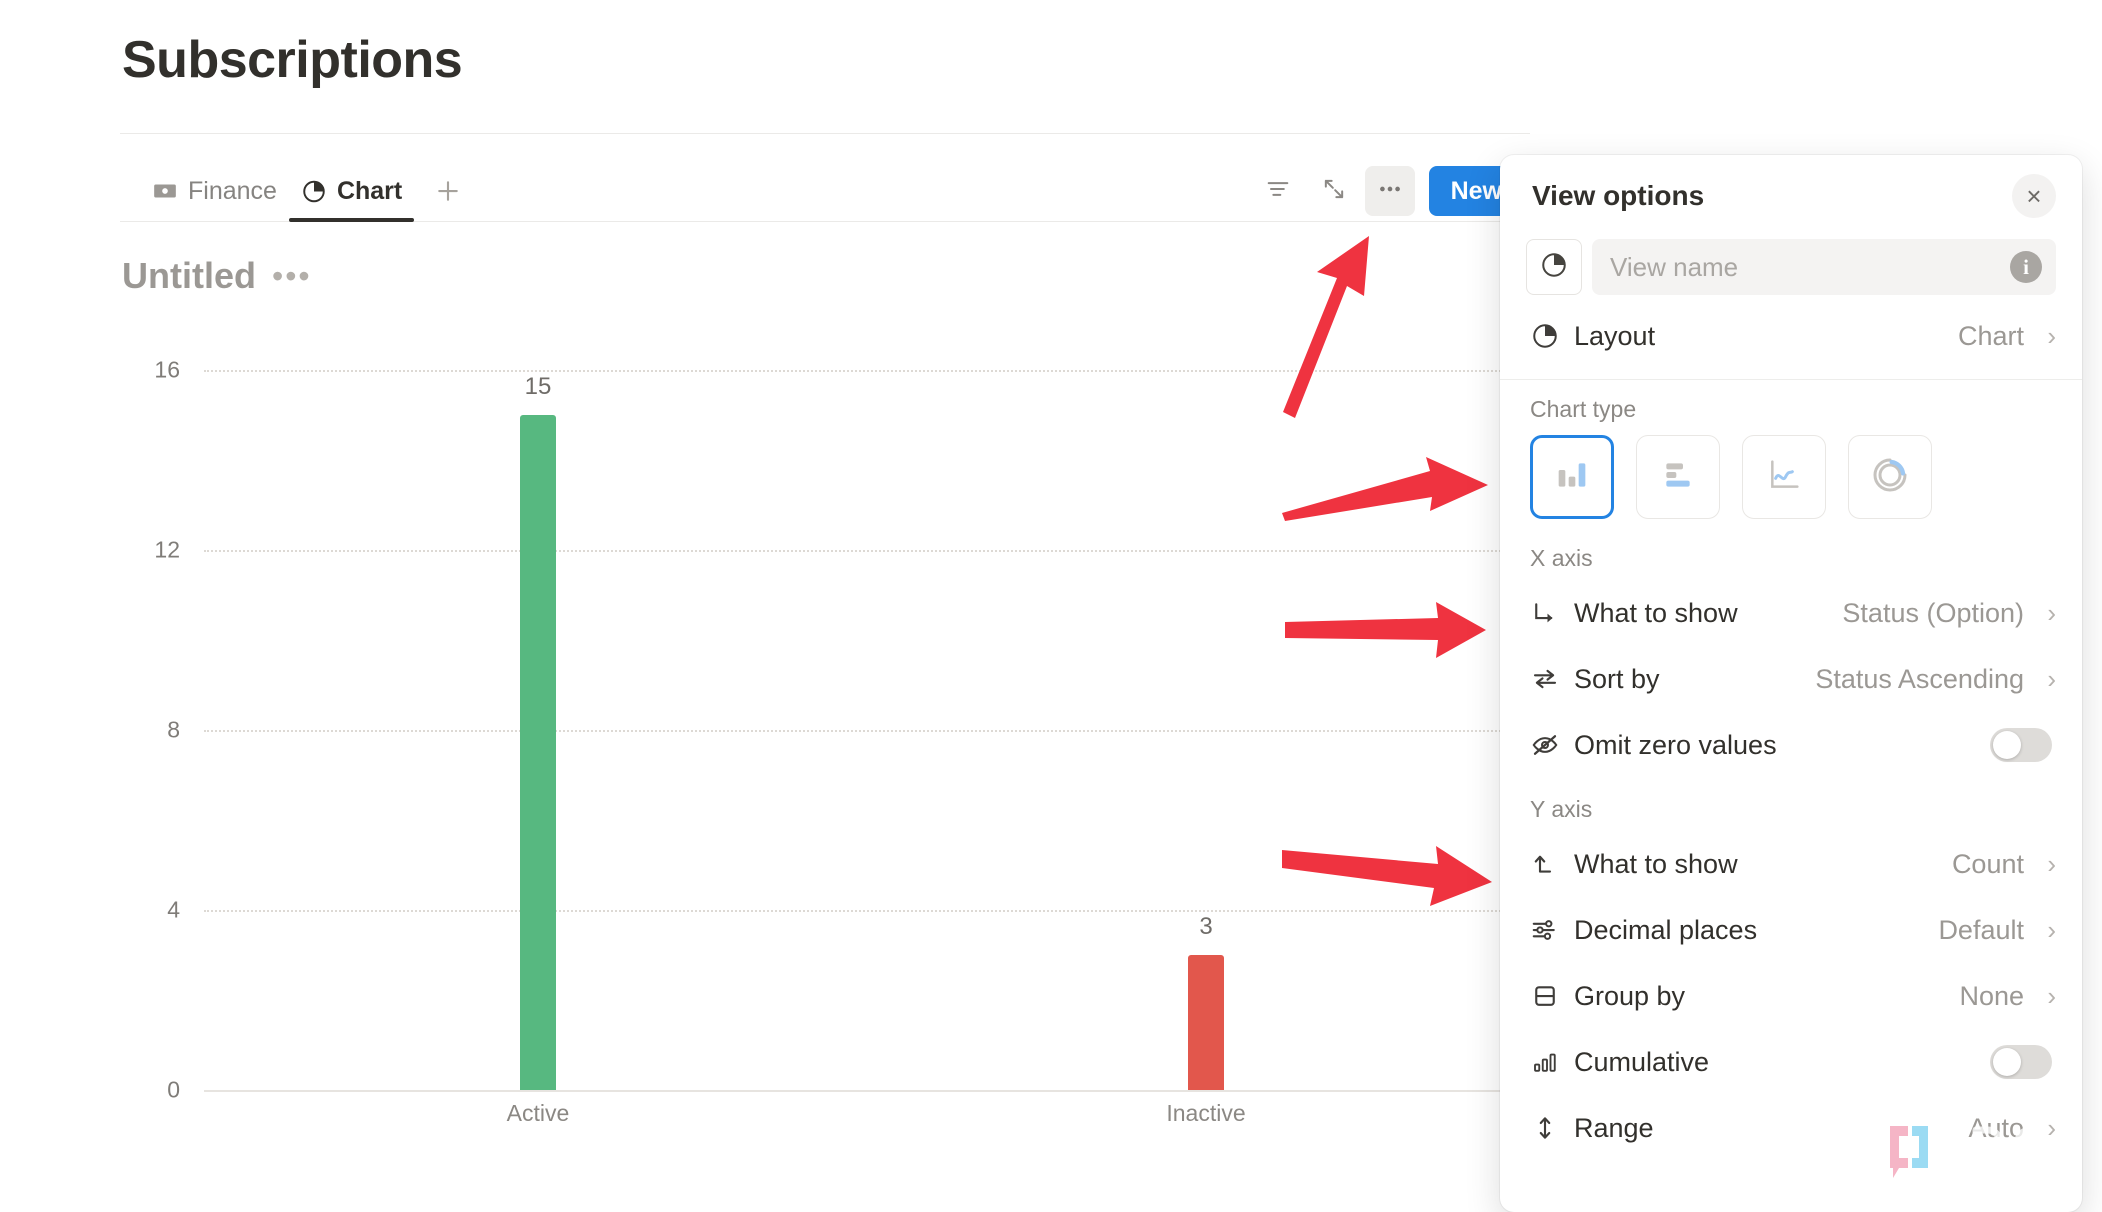 The width and height of the screenshot is (2102, 1212). I want to click on layout-row: Layout Chart ›, so click(1791, 336).